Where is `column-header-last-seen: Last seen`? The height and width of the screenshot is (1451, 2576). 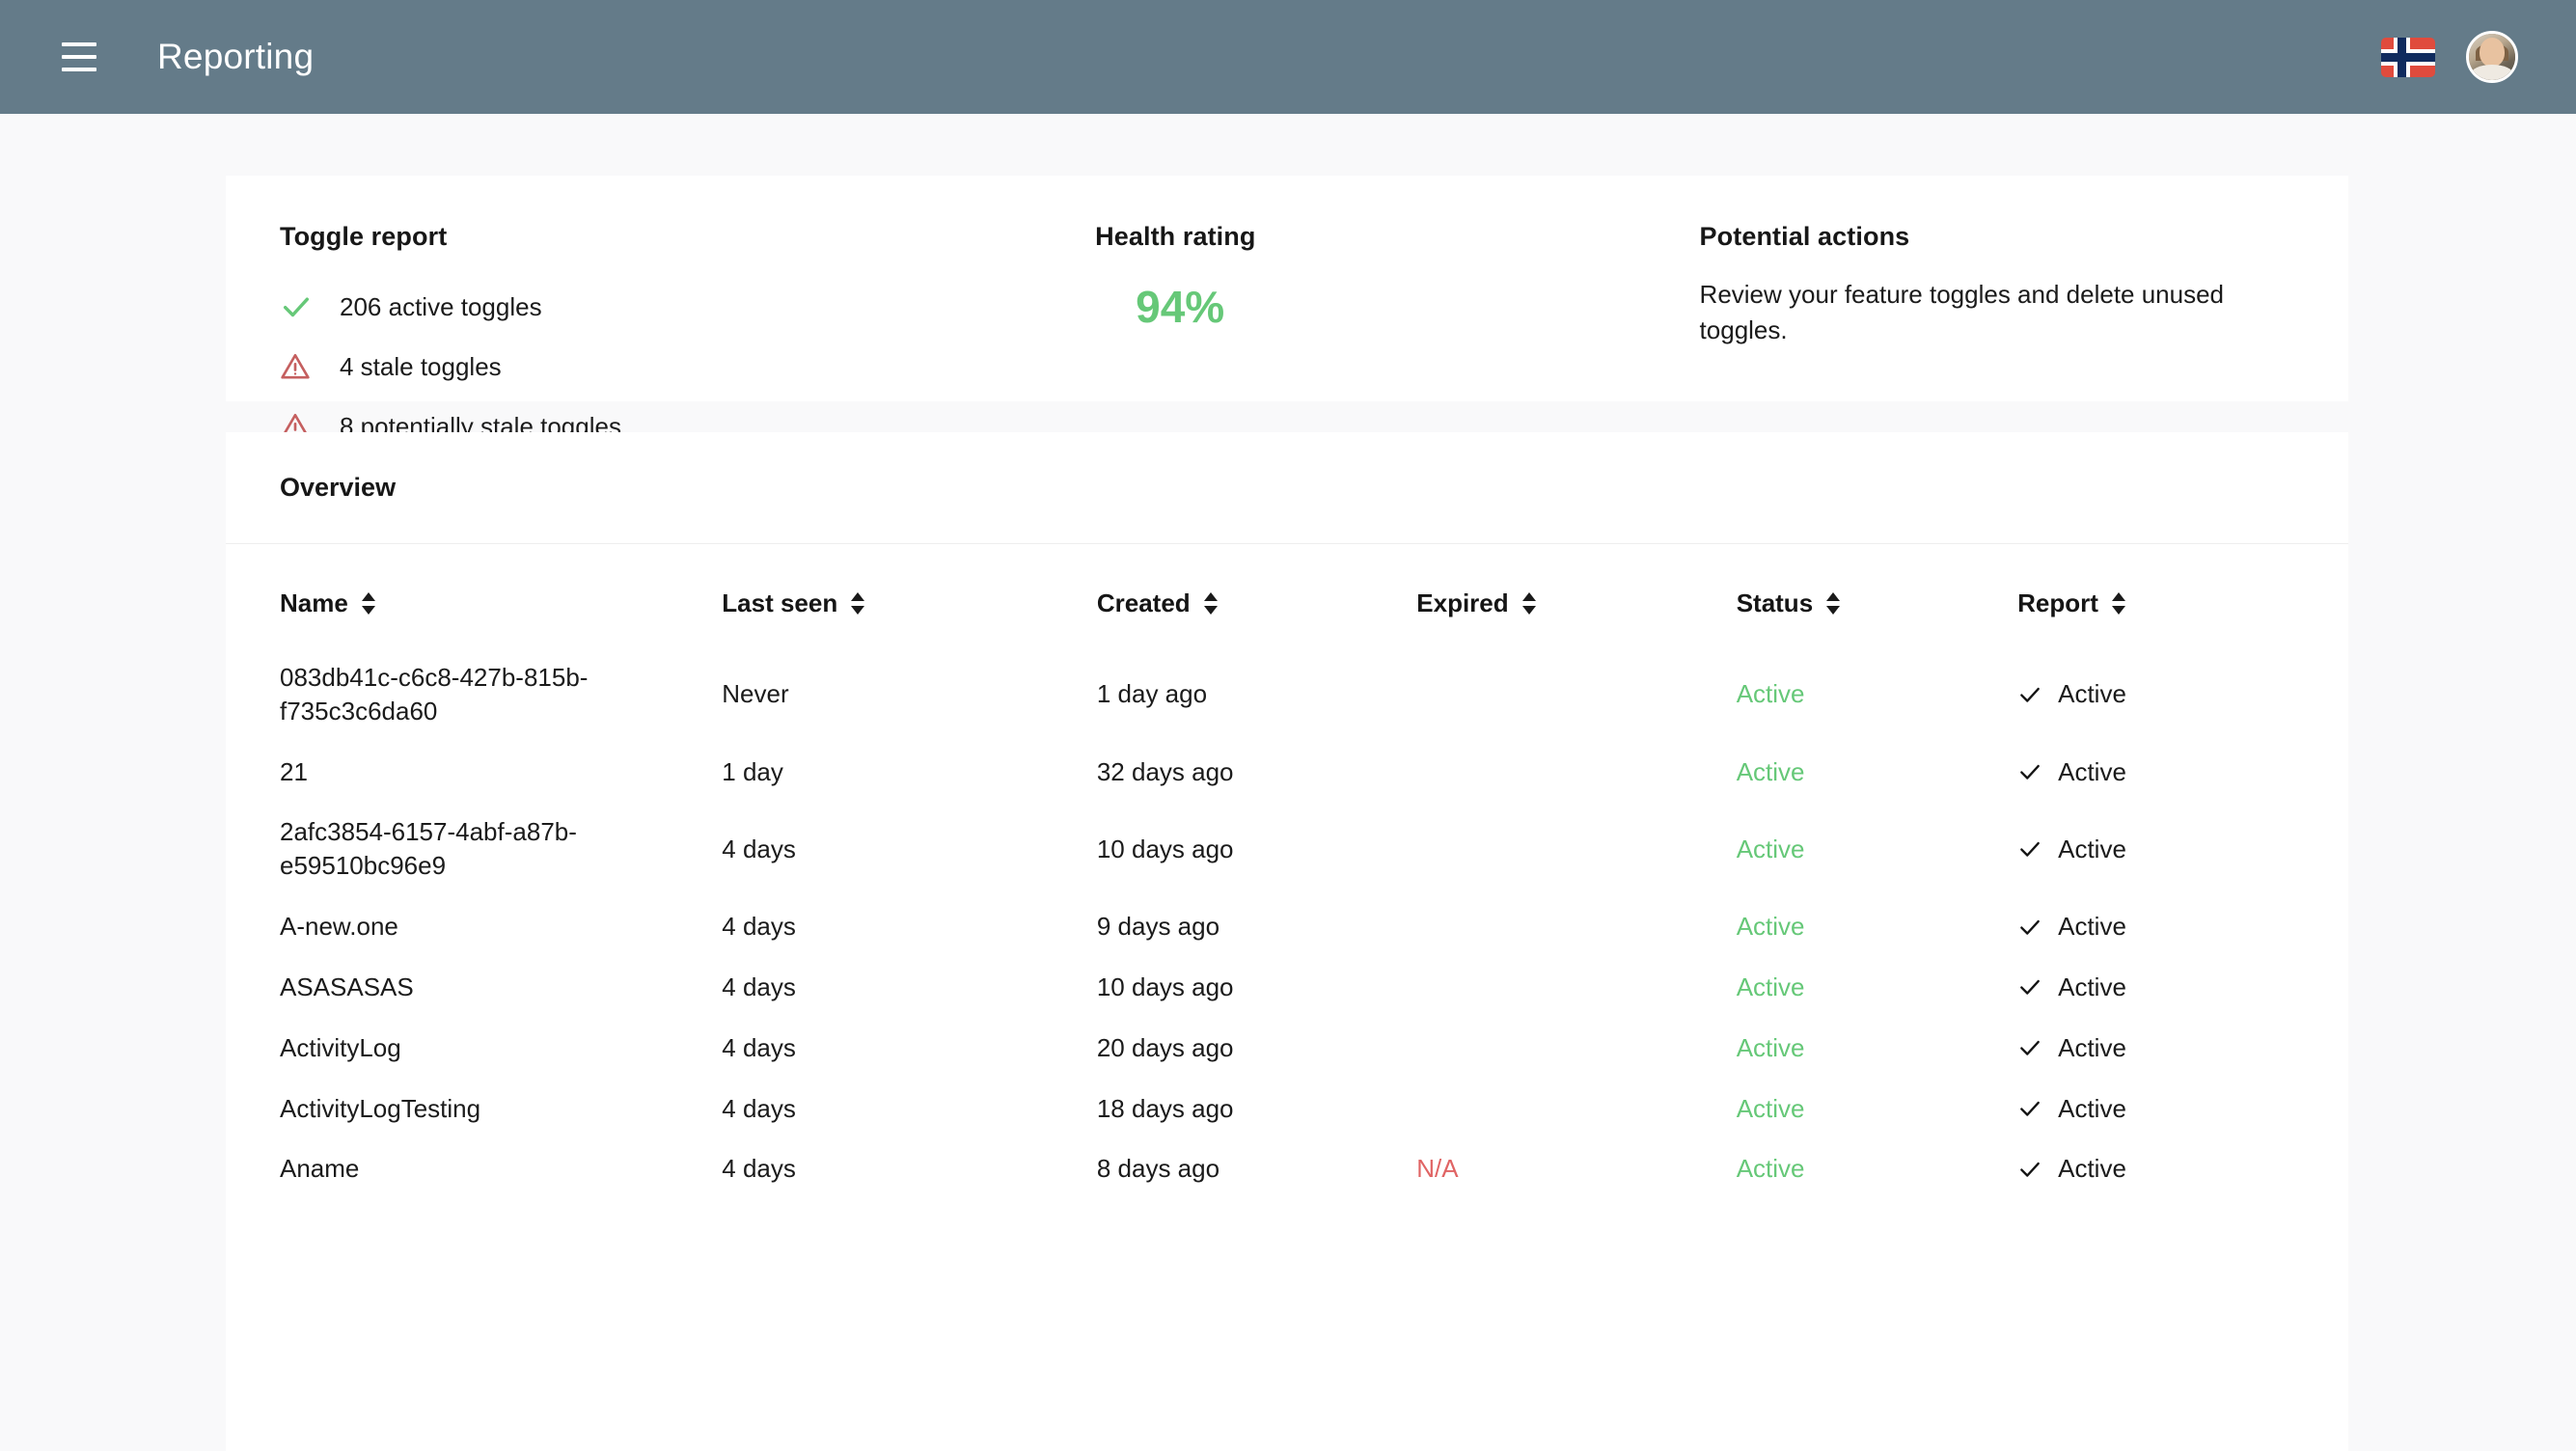
column-header-last-seen: Last seen is located at coordinates (909, 595).